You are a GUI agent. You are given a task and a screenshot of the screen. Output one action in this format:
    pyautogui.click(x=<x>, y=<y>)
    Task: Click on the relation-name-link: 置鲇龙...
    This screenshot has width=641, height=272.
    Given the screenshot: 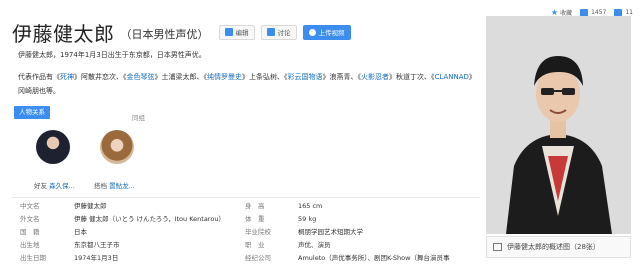 What is the action you would take?
    pyautogui.click(x=122, y=186)
    